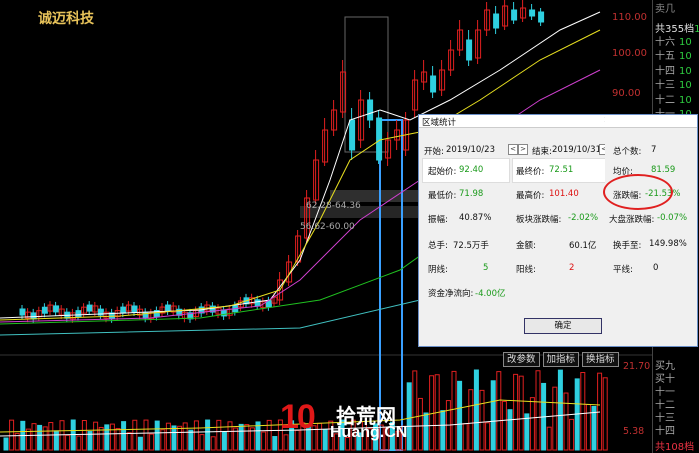 The width and height of the screenshot is (699, 453). I want to click on modify-params-button: 改参数, so click(521, 359).